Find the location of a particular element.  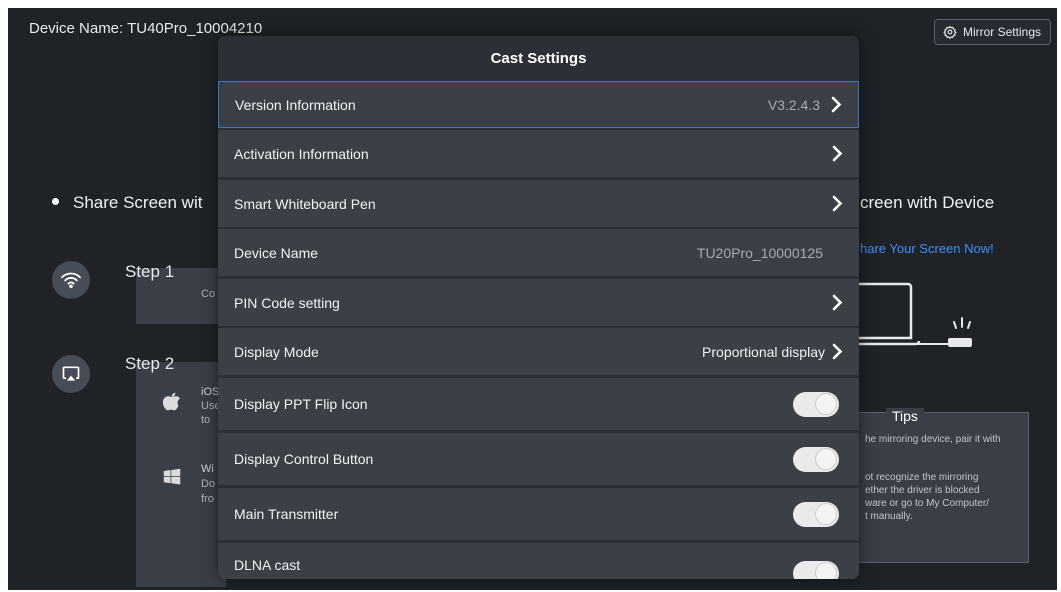

row-label: Display PPT Flip Icon is located at coordinates (301, 404).